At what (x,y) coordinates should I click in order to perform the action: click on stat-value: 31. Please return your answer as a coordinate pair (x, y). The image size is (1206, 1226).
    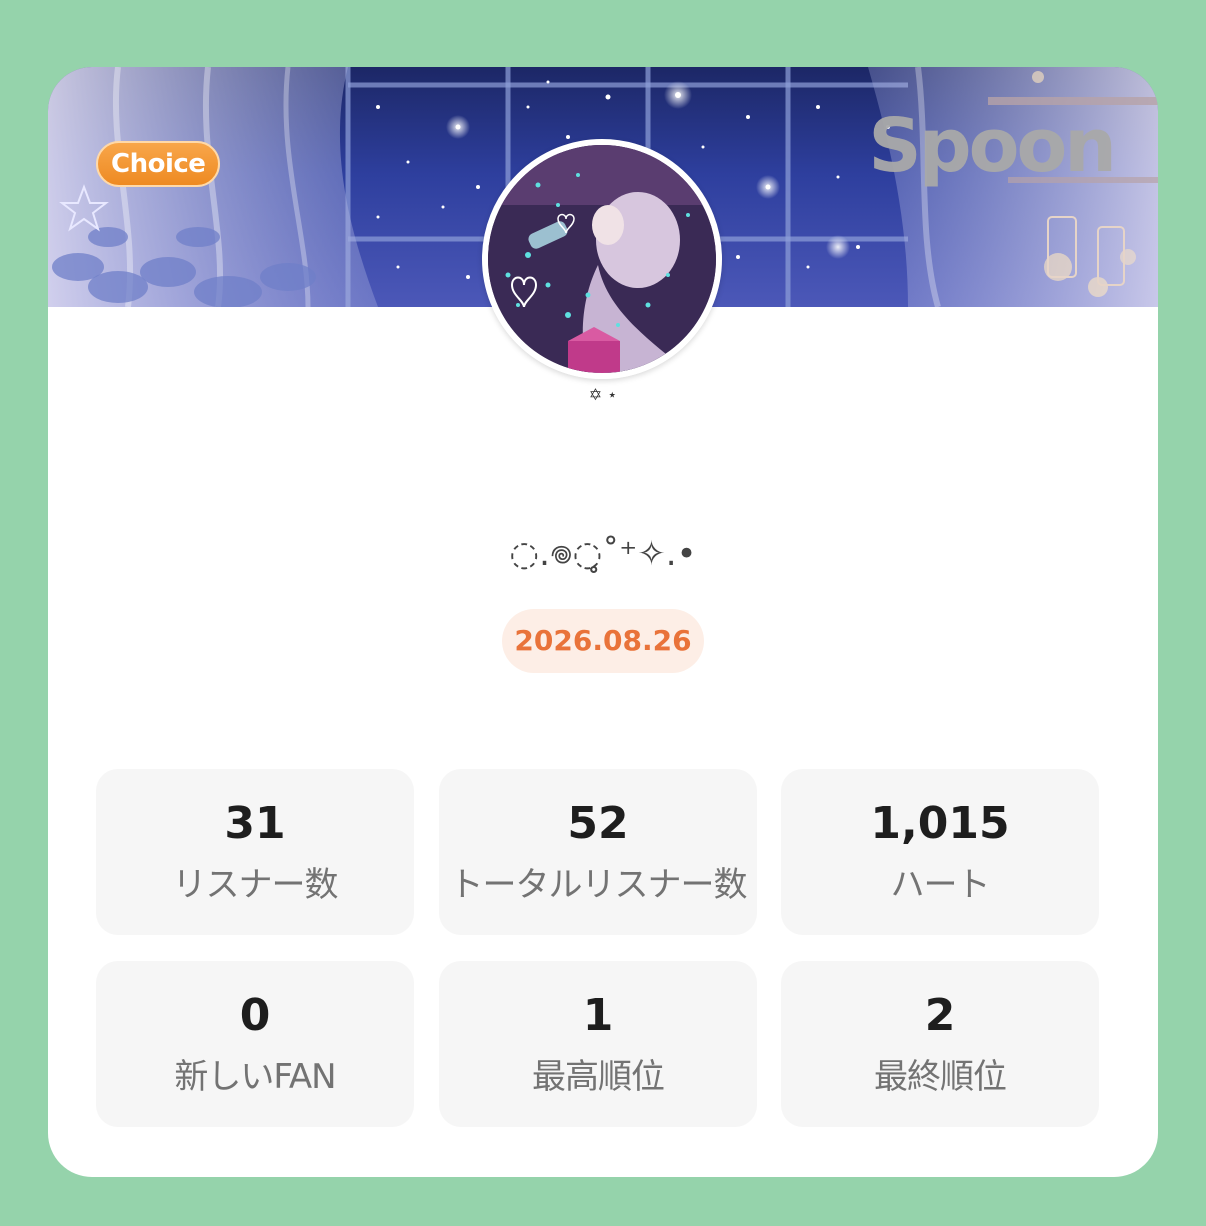
    Looking at the image, I should click on (255, 823).